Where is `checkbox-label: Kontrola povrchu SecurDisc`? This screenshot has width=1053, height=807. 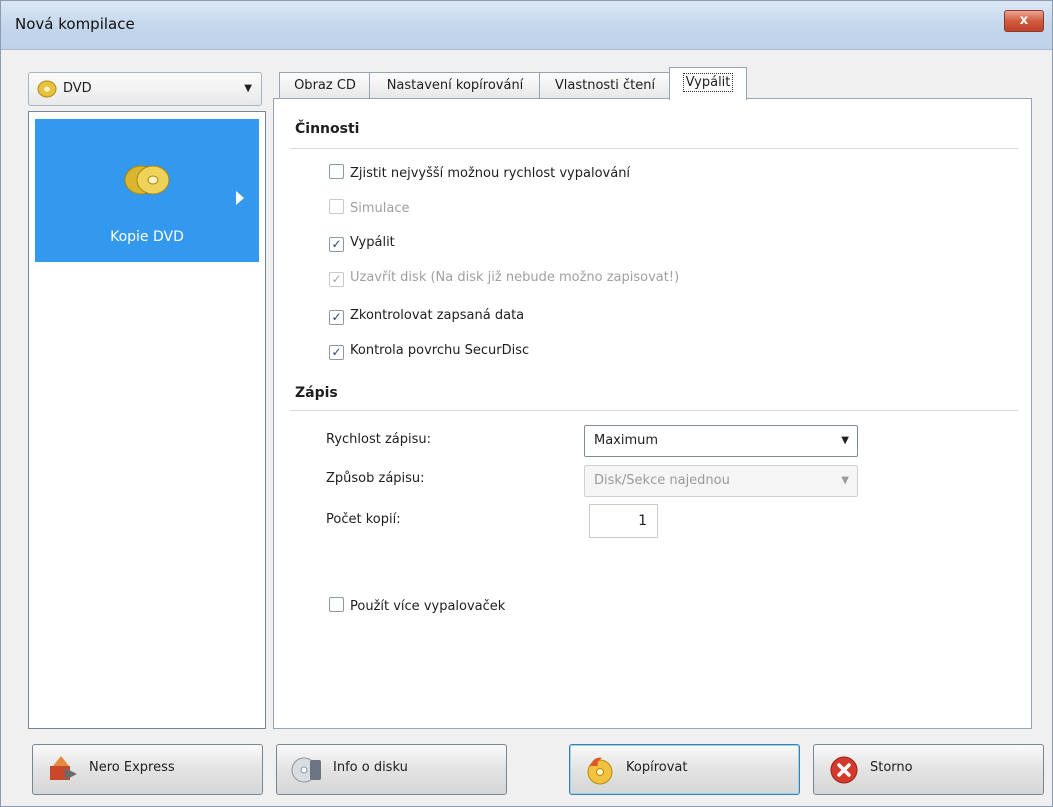 checkbox-label: Kontrola povrchu SecurDisc is located at coordinates (440, 350).